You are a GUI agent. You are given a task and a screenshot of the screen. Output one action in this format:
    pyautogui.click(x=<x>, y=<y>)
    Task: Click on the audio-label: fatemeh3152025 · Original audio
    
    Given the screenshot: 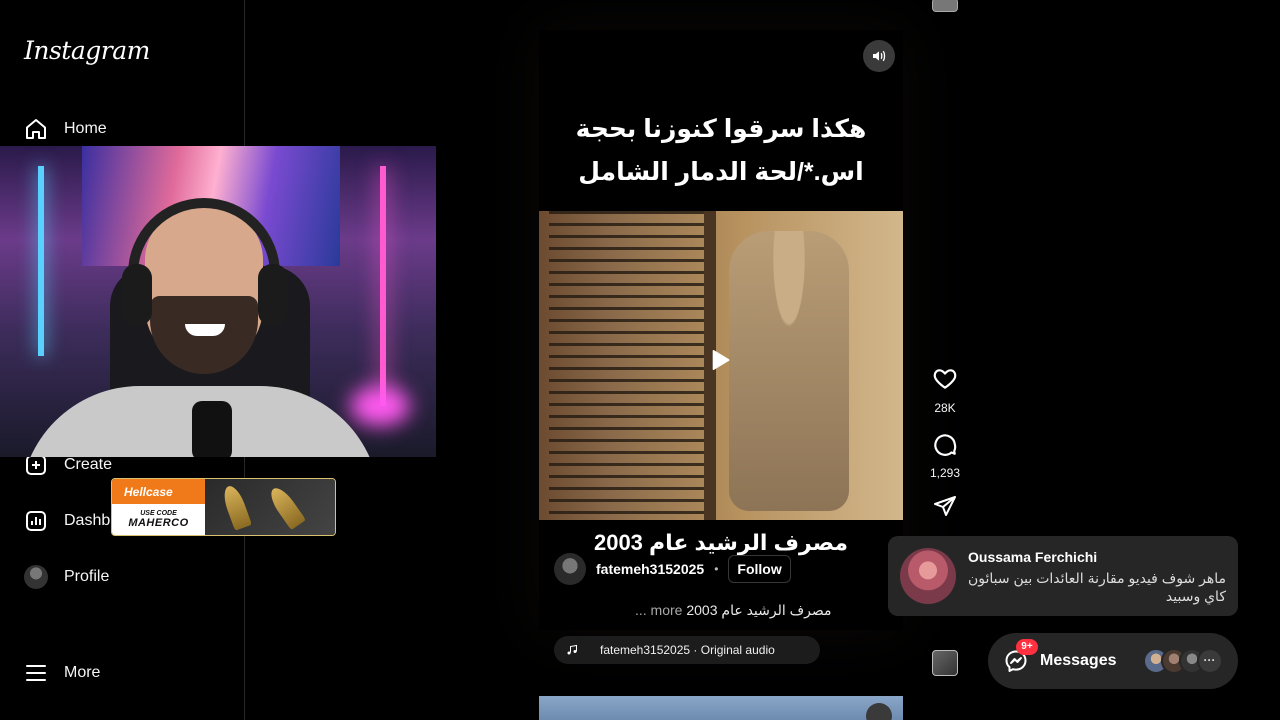 What is the action you would take?
    pyautogui.click(x=687, y=650)
    